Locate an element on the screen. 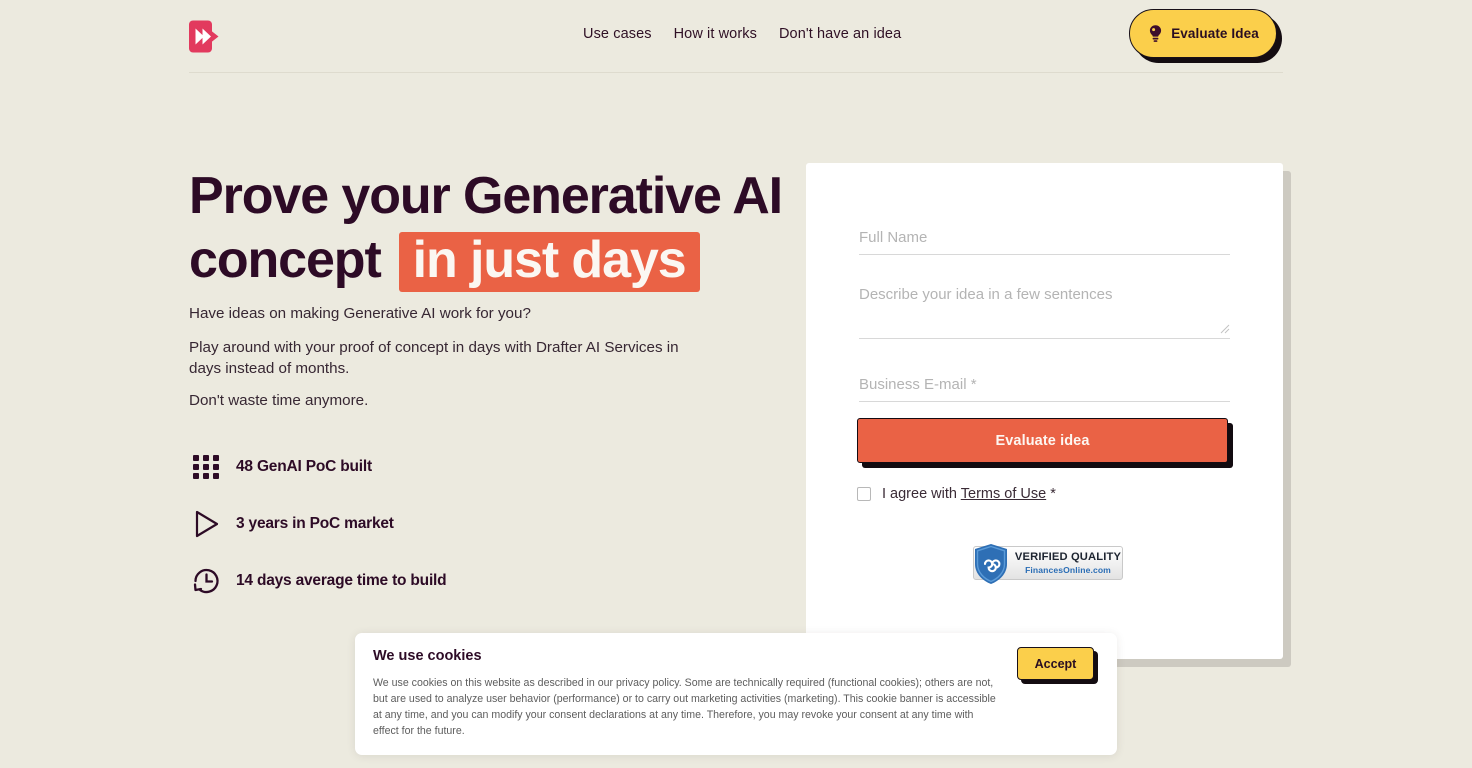 Image resolution: width=1472 pixels, height=768 pixels. business-email-field-wrapper is located at coordinates (1044, 387).